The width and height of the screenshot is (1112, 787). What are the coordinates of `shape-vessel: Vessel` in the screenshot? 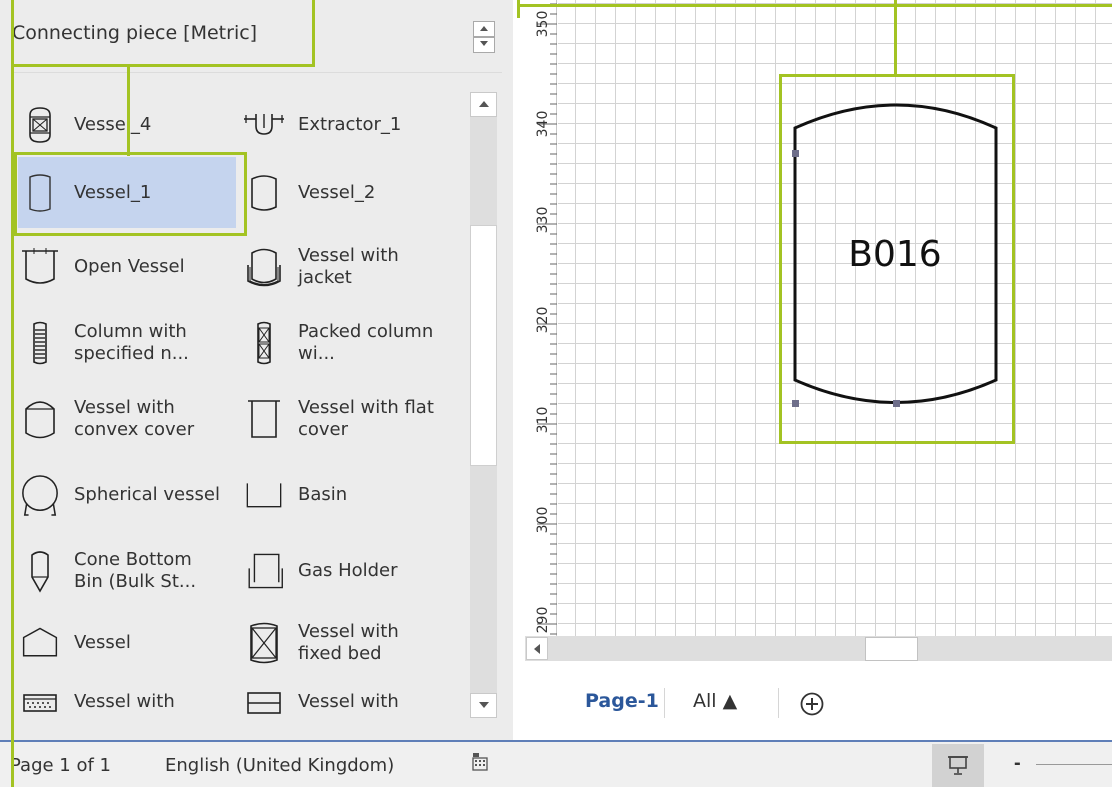 It's located at (75, 643).